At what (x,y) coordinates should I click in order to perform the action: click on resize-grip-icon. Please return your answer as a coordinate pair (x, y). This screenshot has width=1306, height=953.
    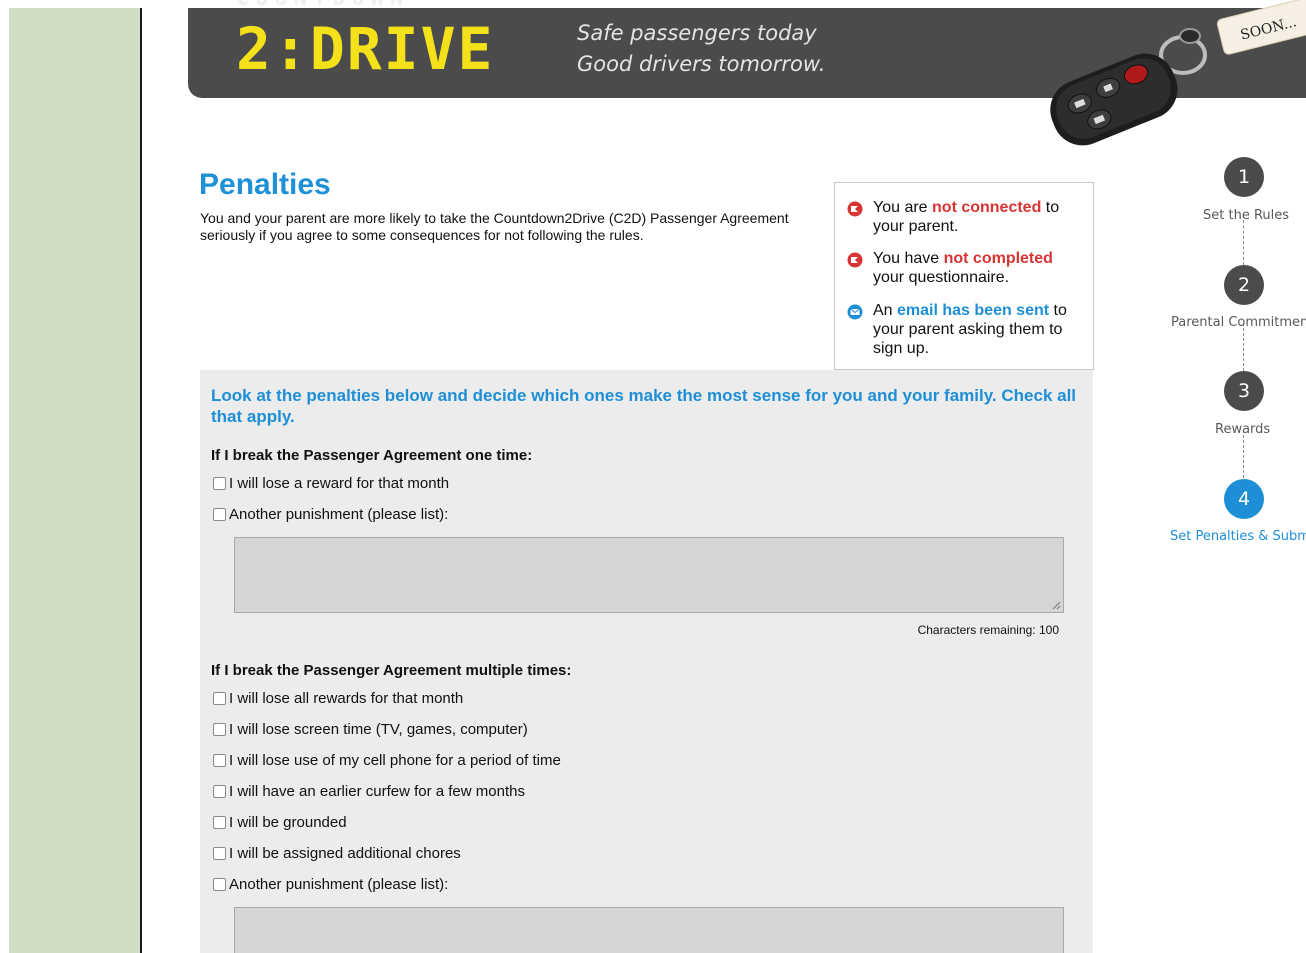
    Looking at the image, I should click on (1056, 605).